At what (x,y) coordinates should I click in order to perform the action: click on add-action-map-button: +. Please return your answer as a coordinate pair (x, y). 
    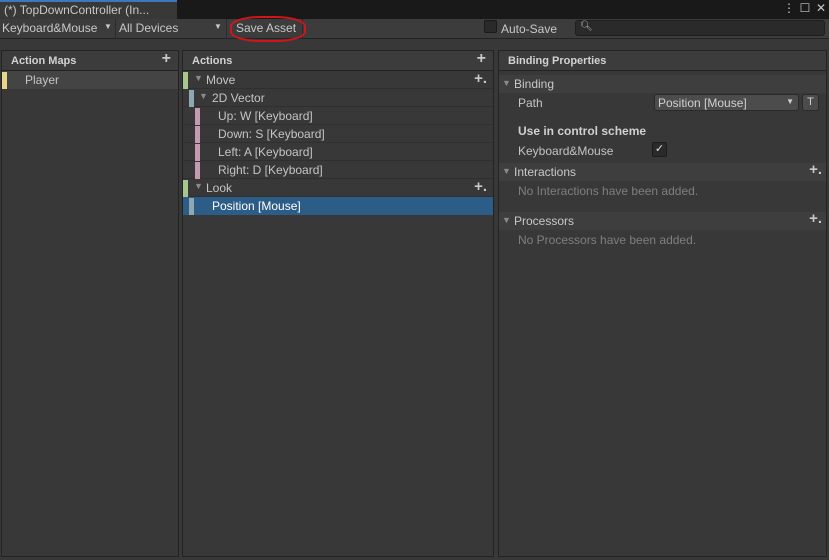
    Looking at the image, I should click on (166, 59).